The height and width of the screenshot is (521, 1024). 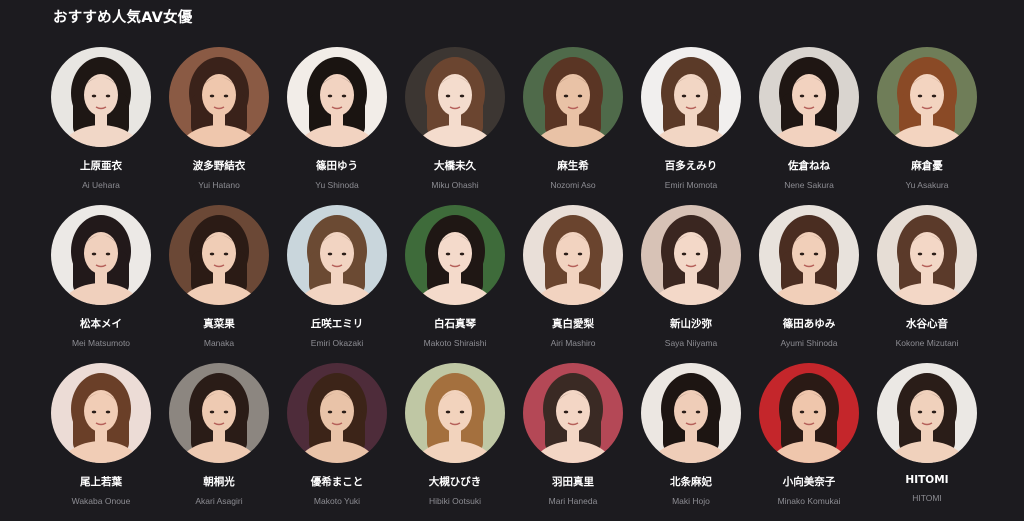 I want to click on actress-name-jp: 優希まこと, so click(x=337, y=481).